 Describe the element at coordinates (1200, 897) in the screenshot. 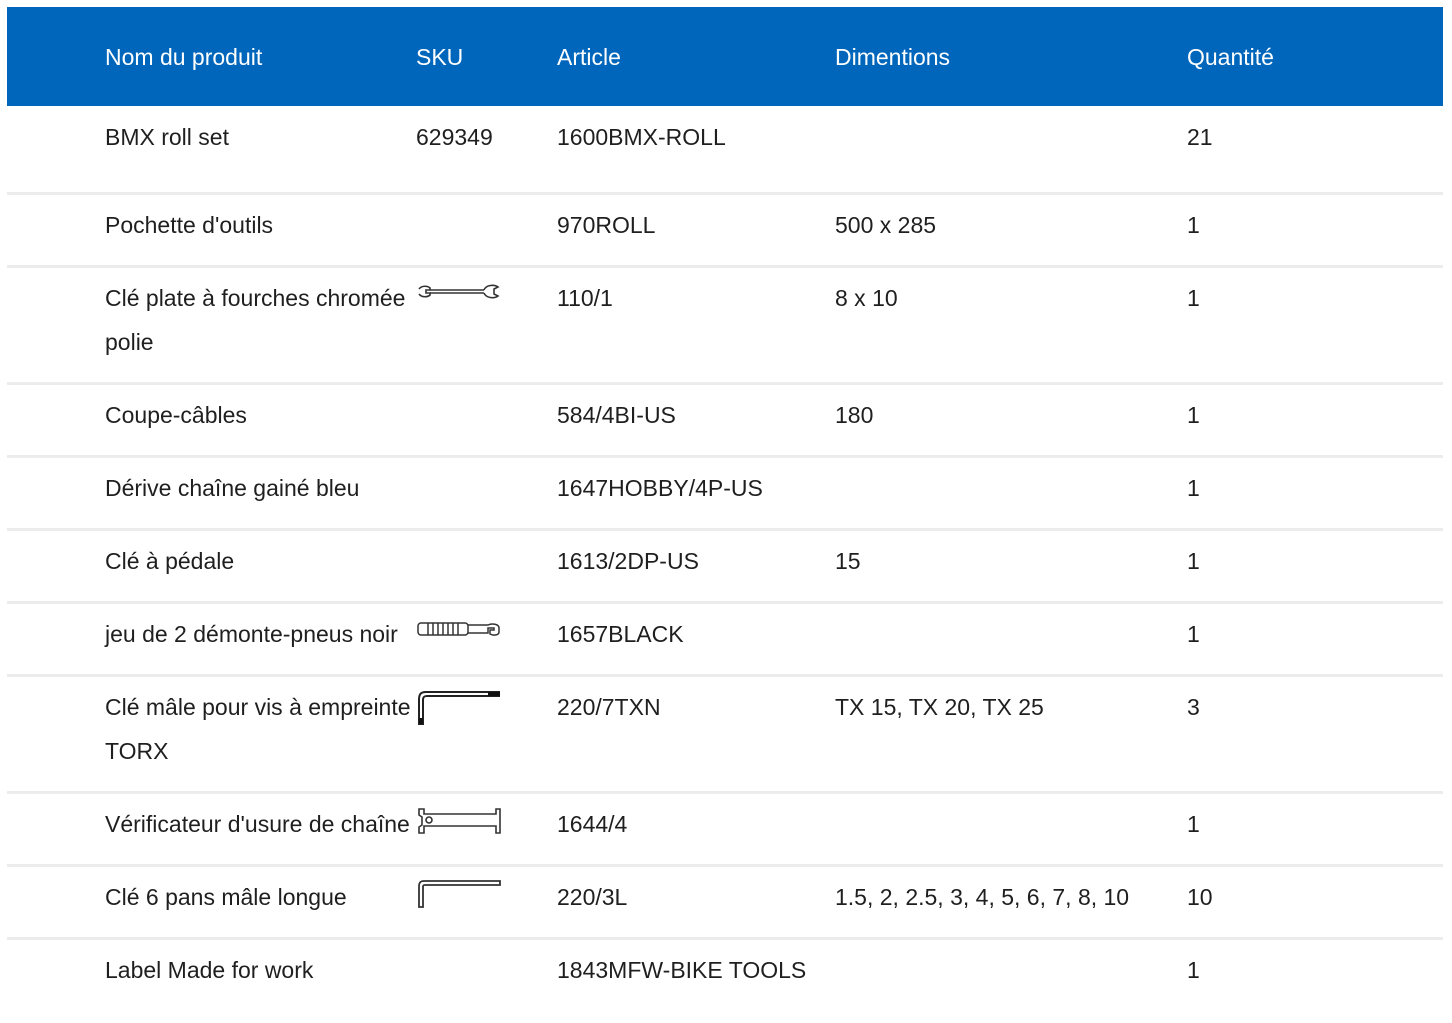

I see `quantity-cell: 10` at that location.